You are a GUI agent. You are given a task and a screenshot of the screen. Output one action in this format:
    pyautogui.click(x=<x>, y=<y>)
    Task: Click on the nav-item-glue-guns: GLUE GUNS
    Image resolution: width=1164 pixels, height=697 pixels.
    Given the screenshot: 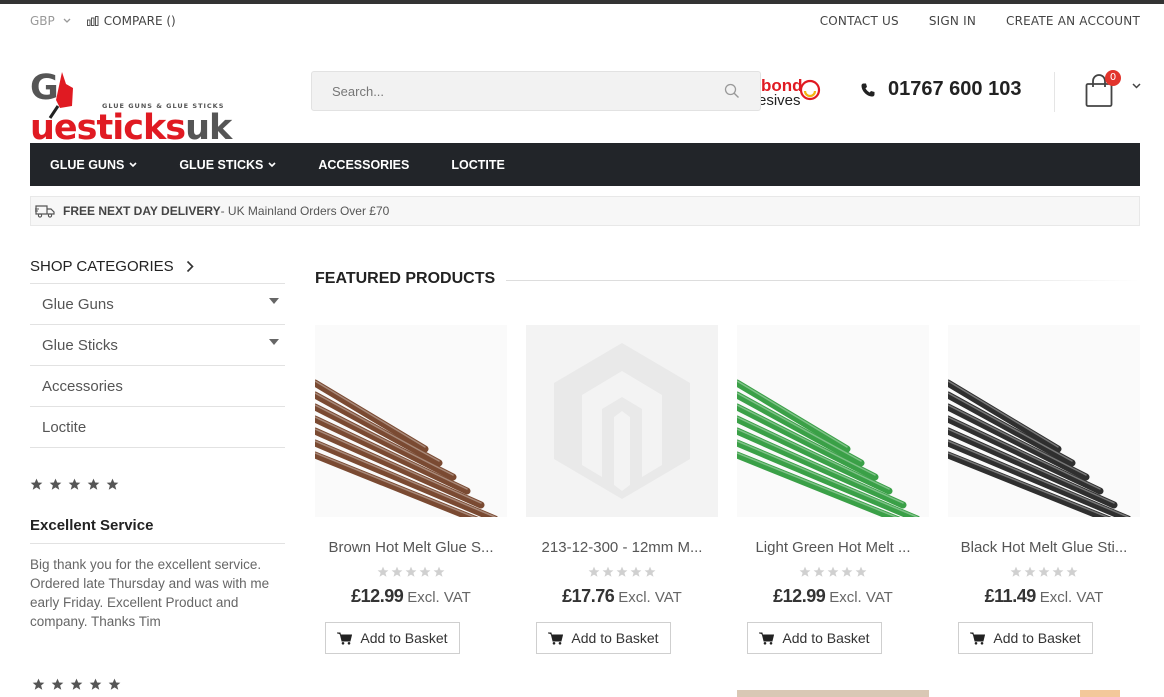 What is the action you would take?
    pyautogui.click(x=93, y=165)
    